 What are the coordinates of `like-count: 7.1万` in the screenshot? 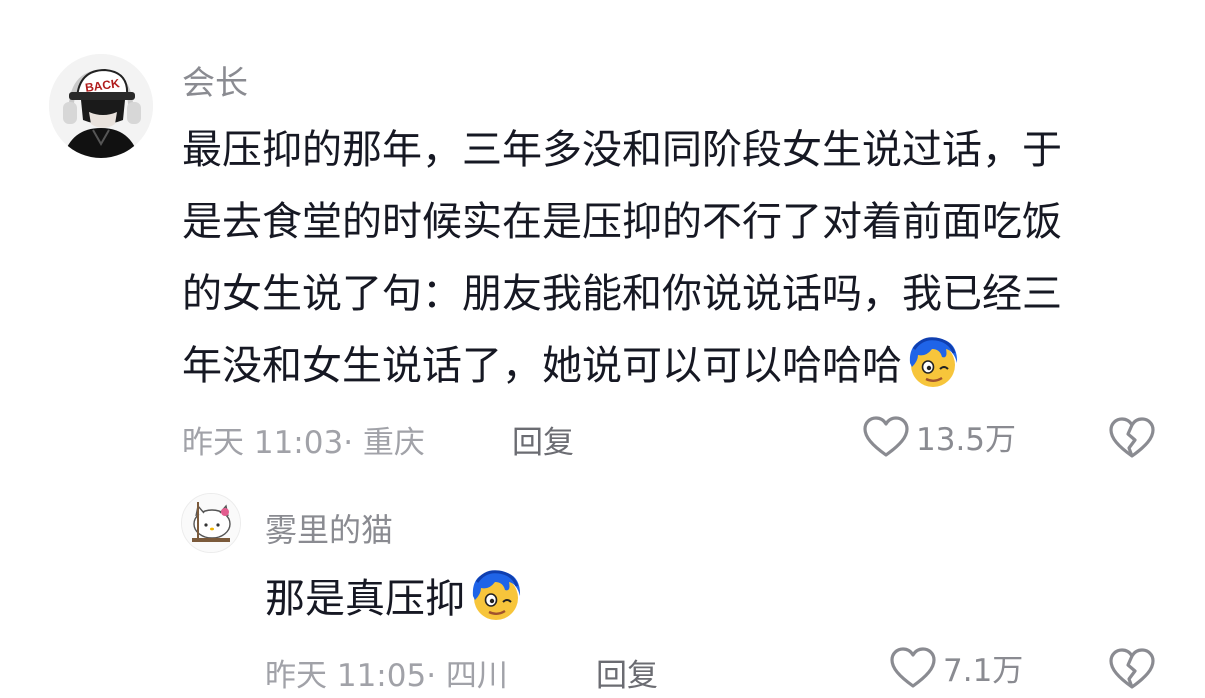 It's located at (983, 671).